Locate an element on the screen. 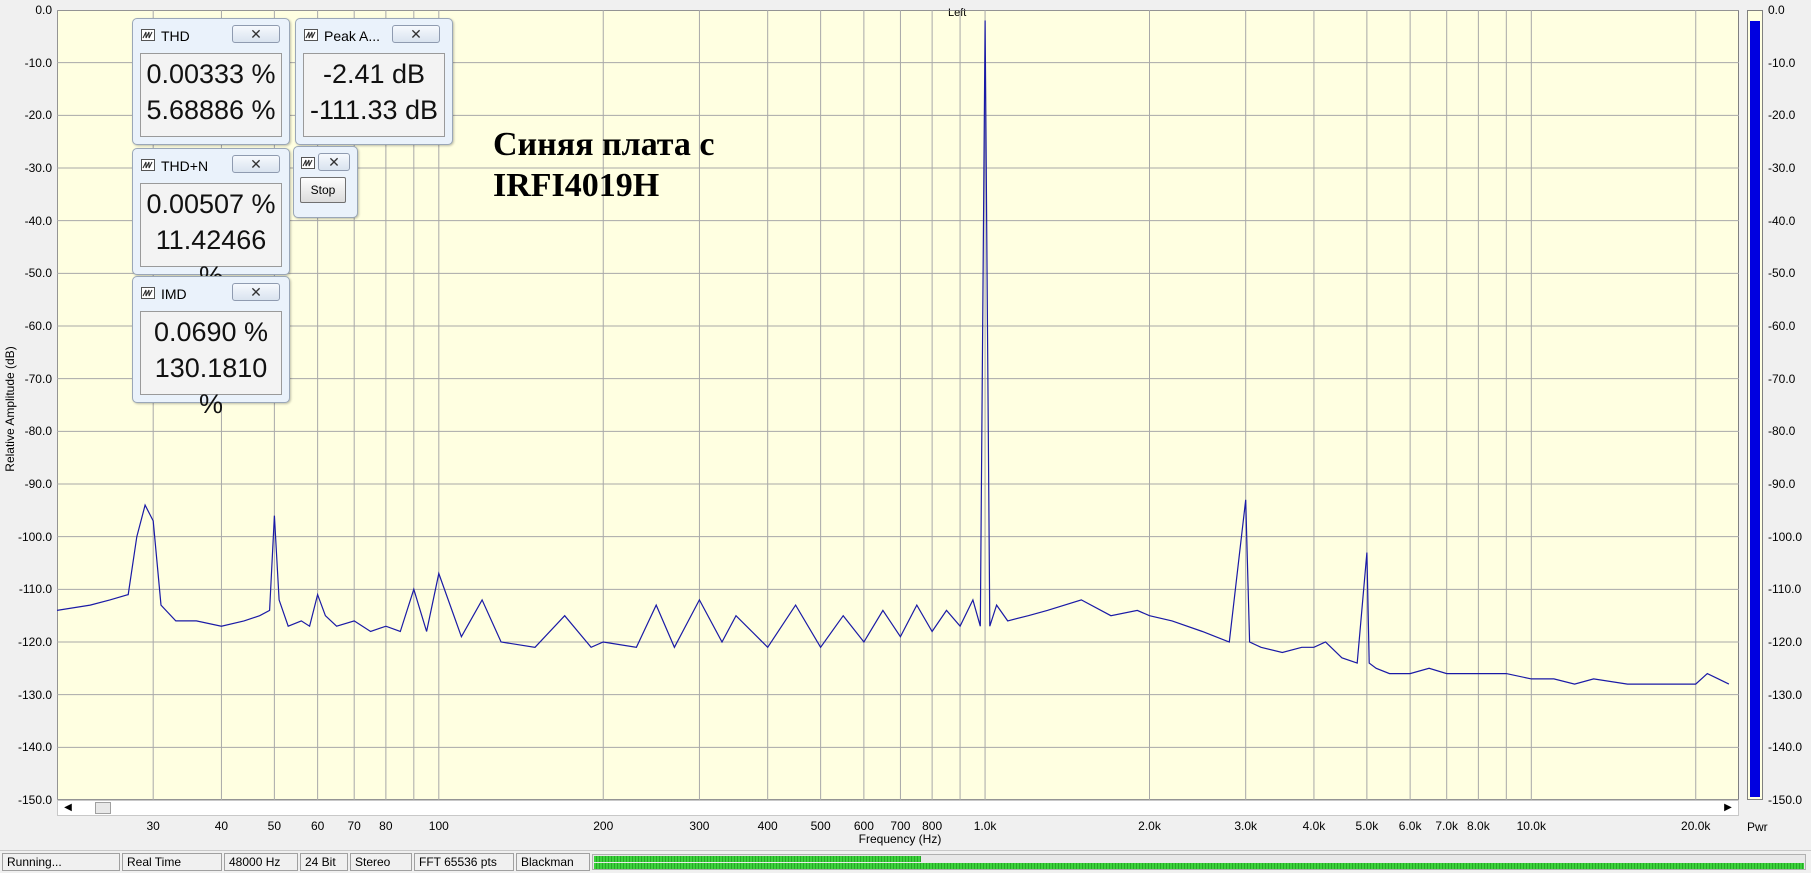 The height and width of the screenshot is (873, 1811). power-meter-label: Pwr is located at coordinates (1757, 827).